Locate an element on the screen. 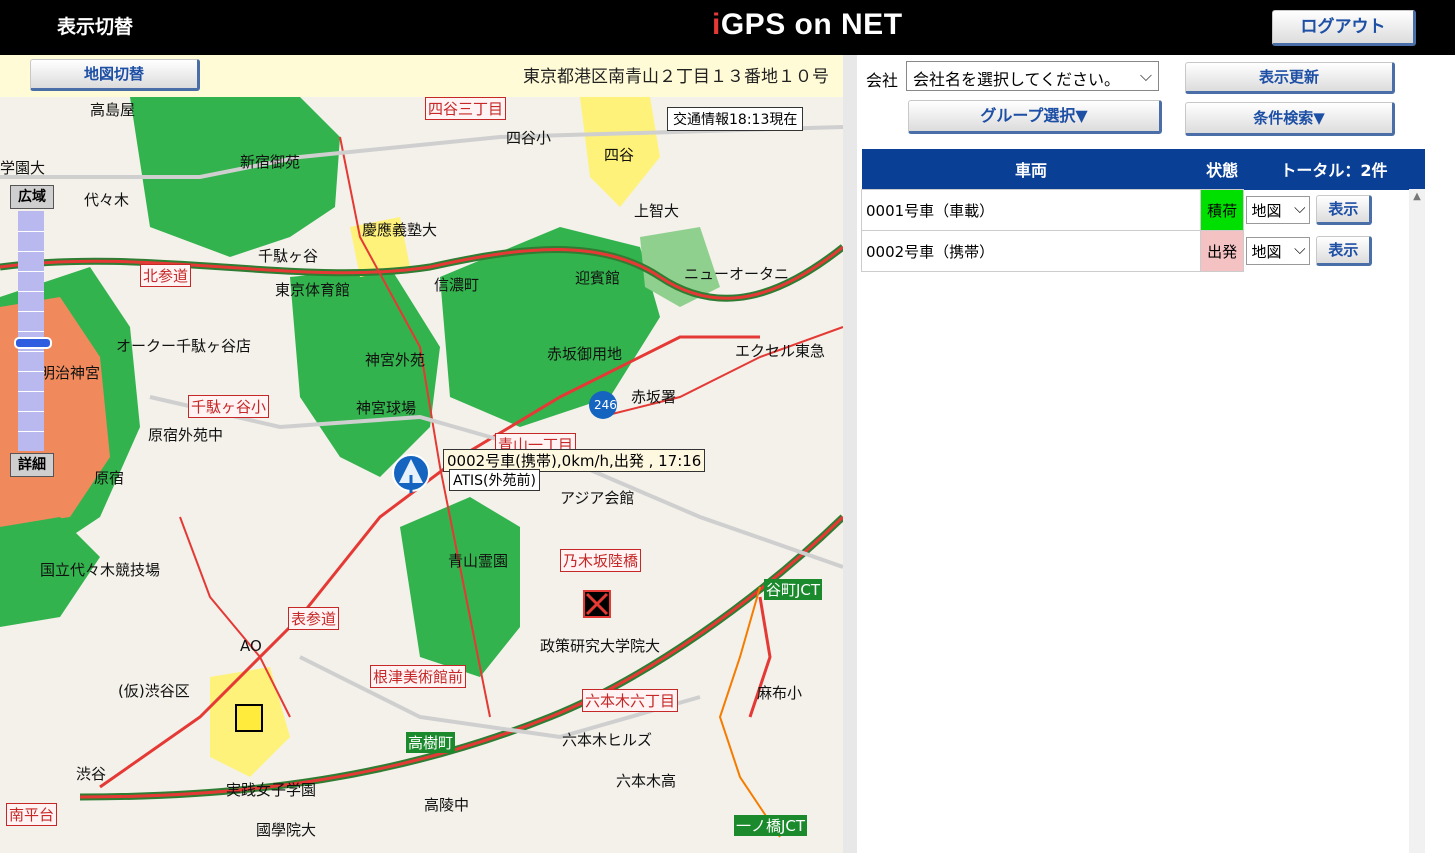 This screenshot has width=1455, height=853. map-label: 高島屋 is located at coordinates (113, 110).